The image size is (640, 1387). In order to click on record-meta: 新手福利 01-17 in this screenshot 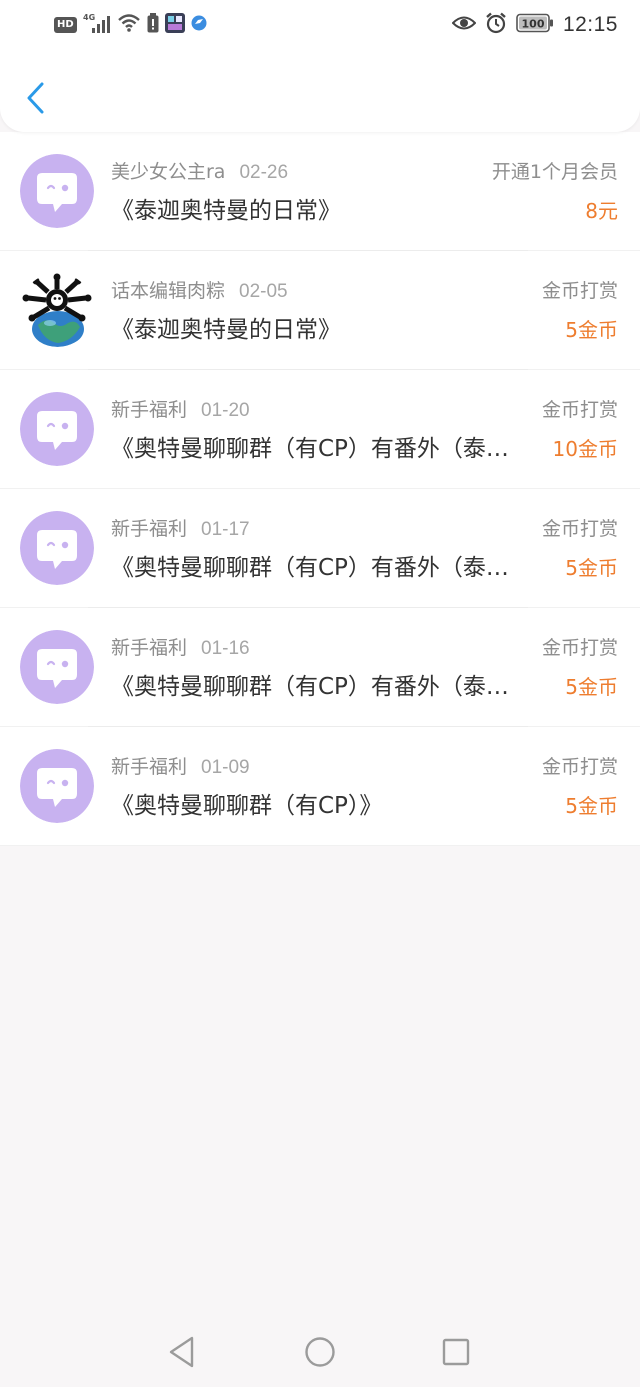, I will do `click(180, 529)`.